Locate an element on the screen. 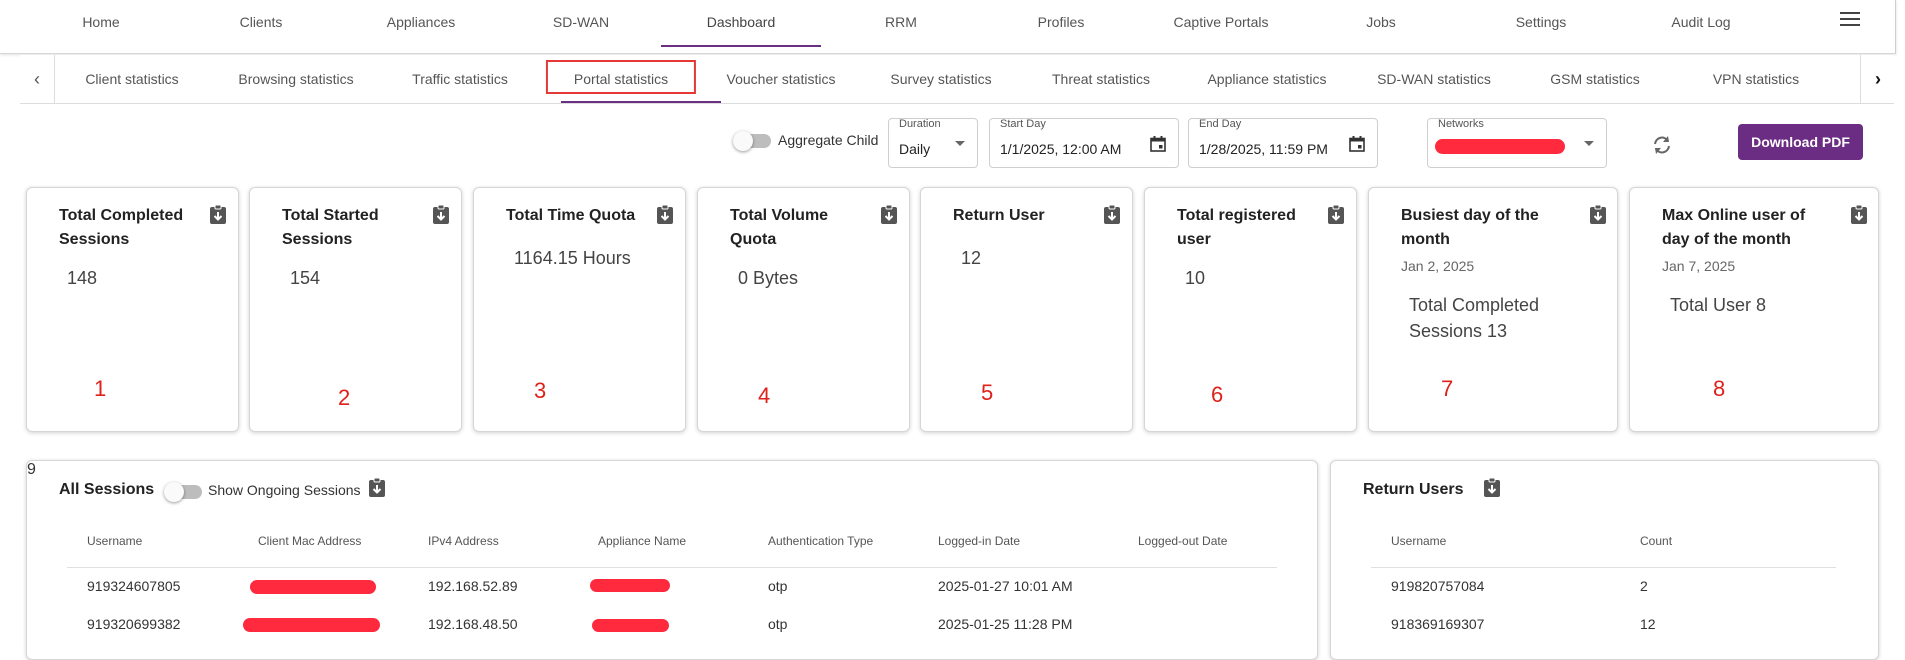 This screenshot has width=1905, height=660. nav-dashboard: Dashboard is located at coordinates (741, 23).